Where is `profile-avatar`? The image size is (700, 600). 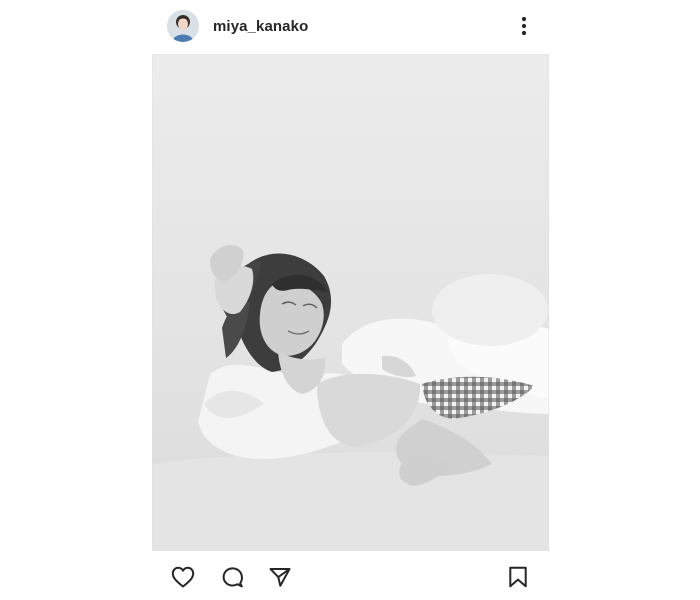
profile-avatar is located at coordinates (183, 26).